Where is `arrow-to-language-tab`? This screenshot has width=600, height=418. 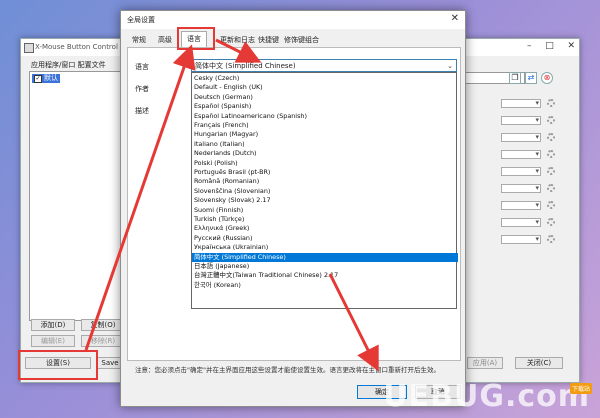
arrow-to-language-tab is located at coordinates (140, 197).